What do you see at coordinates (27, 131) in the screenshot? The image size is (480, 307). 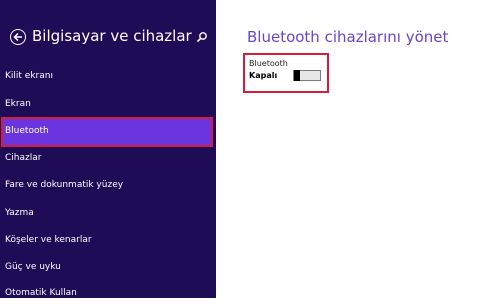 I see `sidebar-item-label: Bluetooth` at bounding box center [27, 131].